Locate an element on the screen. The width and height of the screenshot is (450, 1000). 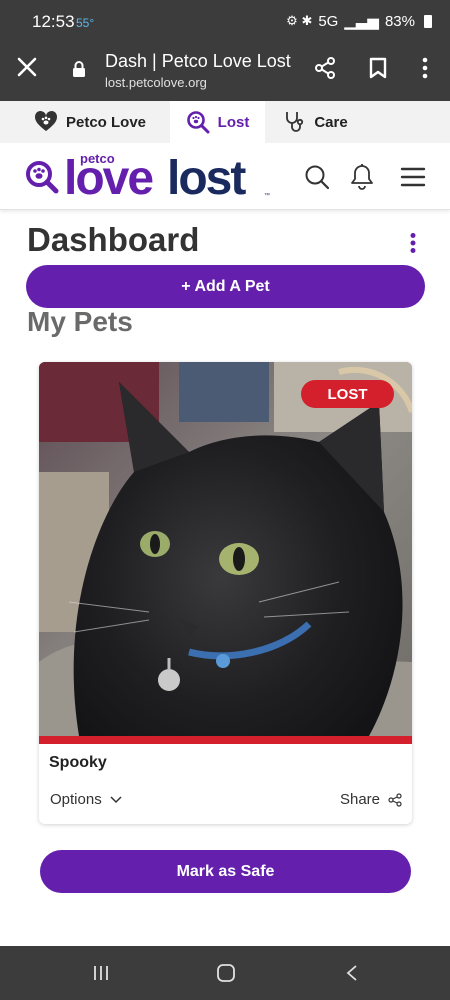
site-header: petco love lost ™ is located at coordinates (225, 176).